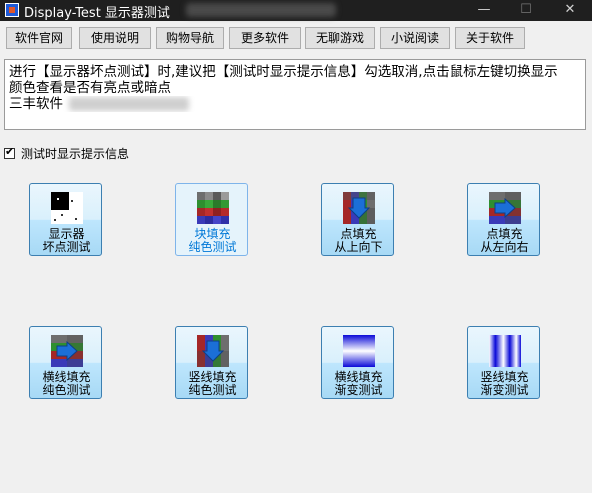  Describe the element at coordinates (67, 208) in the screenshot. I see `dead-pixel-icon` at that location.